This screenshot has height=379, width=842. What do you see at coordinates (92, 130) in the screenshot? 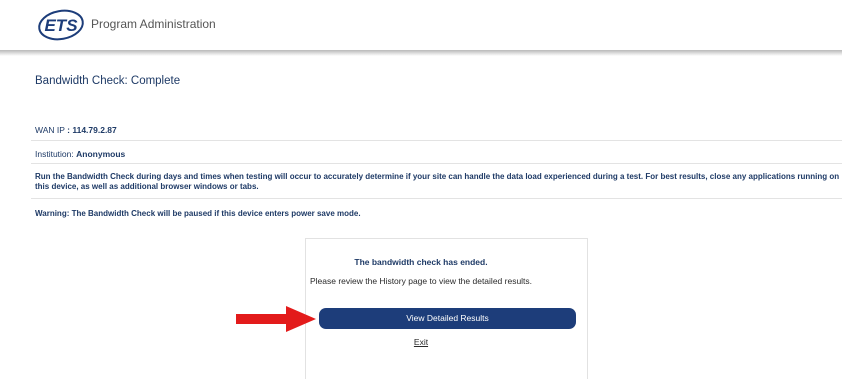
I see `wan-ip-value: : 114.79.2.87` at bounding box center [92, 130].